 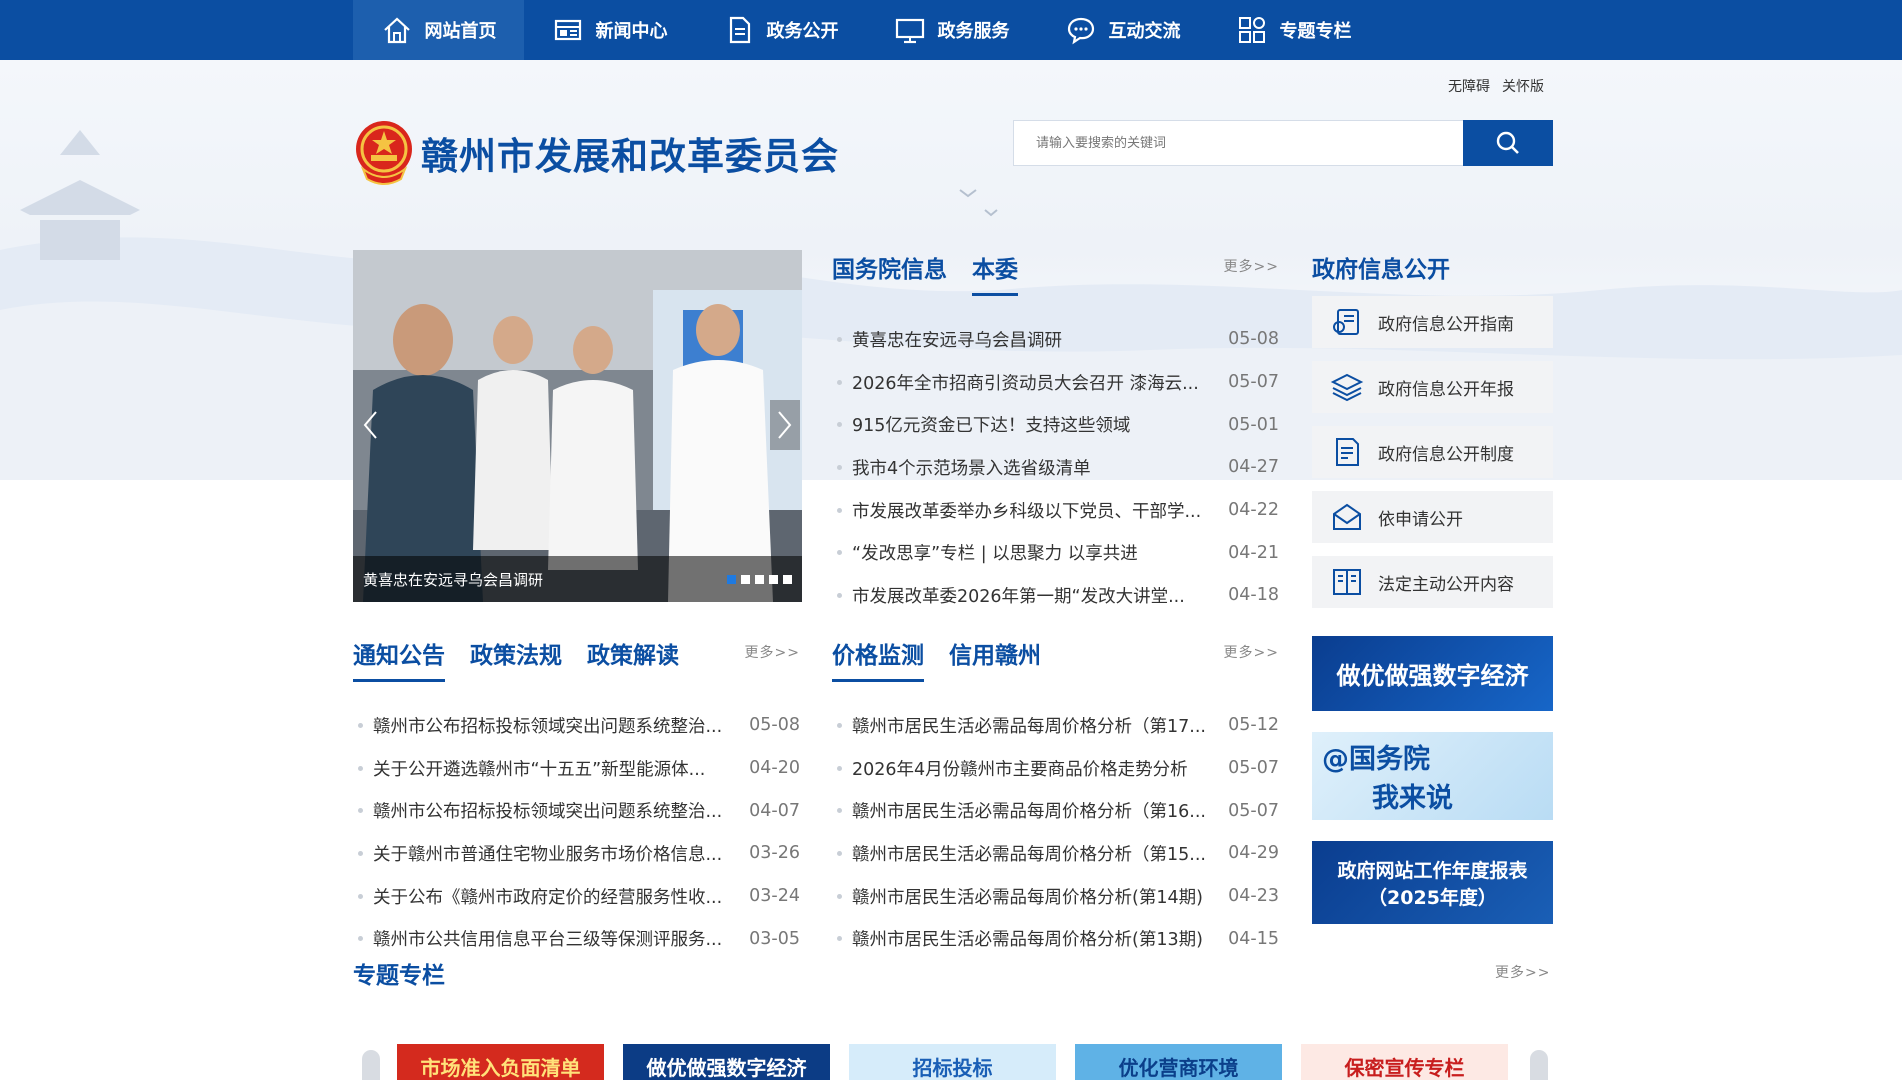 What do you see at coordinates (878, 659) in the screenshot?
I see `tab-price-monitoring: 价格监测` at bounding box center [878, 659].